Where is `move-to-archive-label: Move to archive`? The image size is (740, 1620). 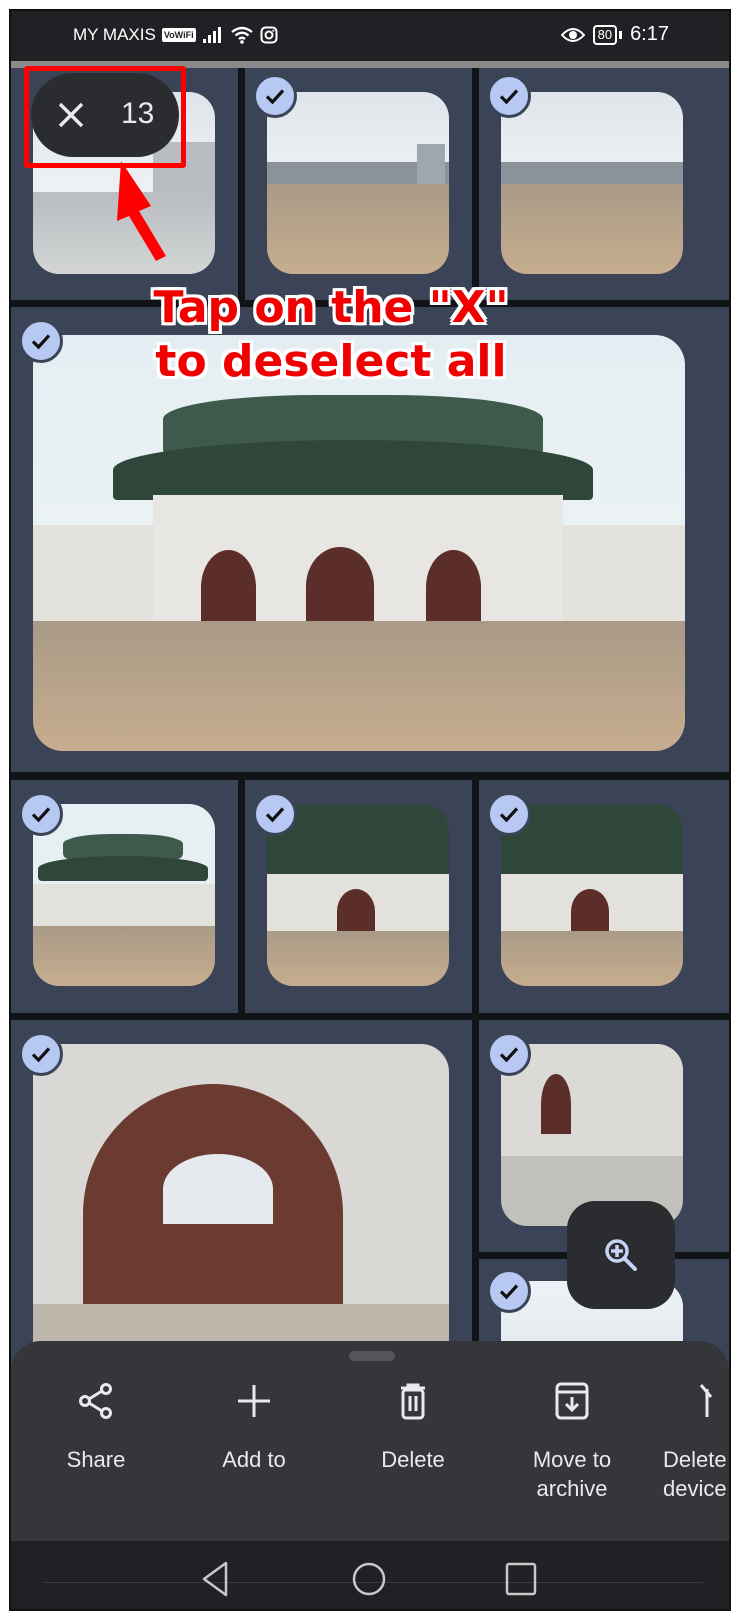 move-to-archive-label: Move to archive is located at coordinates (572, 1474).